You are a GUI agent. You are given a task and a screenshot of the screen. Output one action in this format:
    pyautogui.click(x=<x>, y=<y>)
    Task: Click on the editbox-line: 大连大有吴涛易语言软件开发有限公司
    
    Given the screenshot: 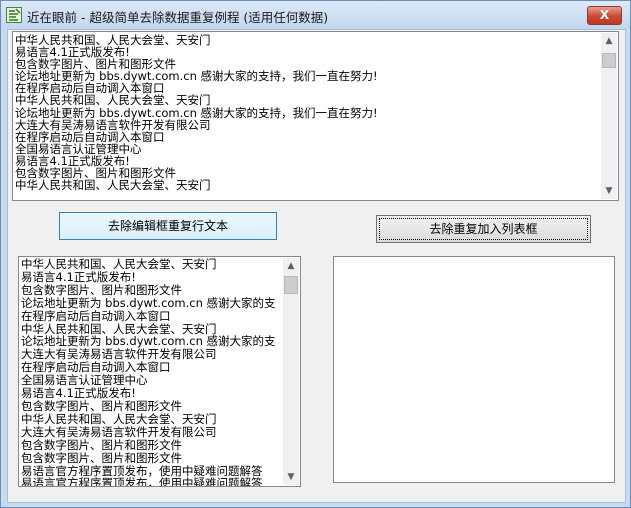 What is the action you would take?
    pyautogui.click(x=113, y=124)
    